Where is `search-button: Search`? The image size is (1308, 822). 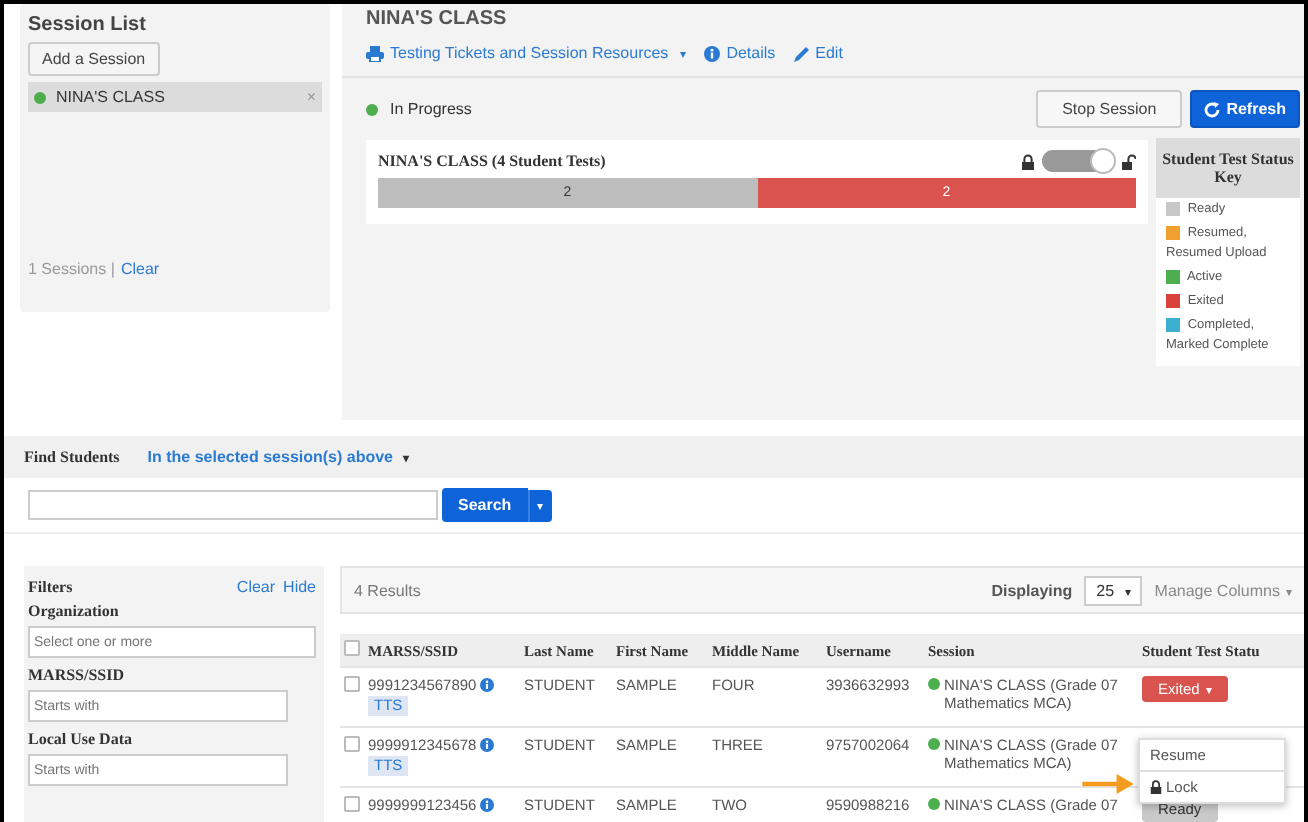 search-button: Search is located at coordinates (485, 505).